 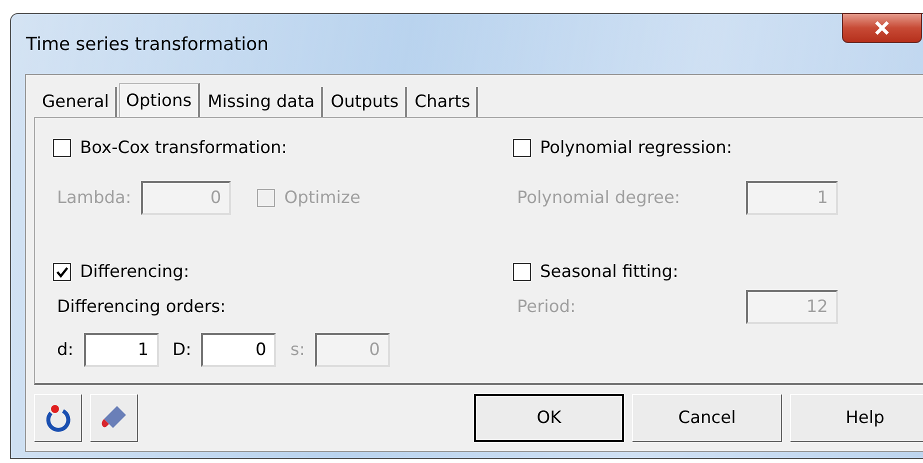 What do you see at coordinates (159, 100) in the screenshot?
I see `tab: Options` at bounding box center [159, 100].